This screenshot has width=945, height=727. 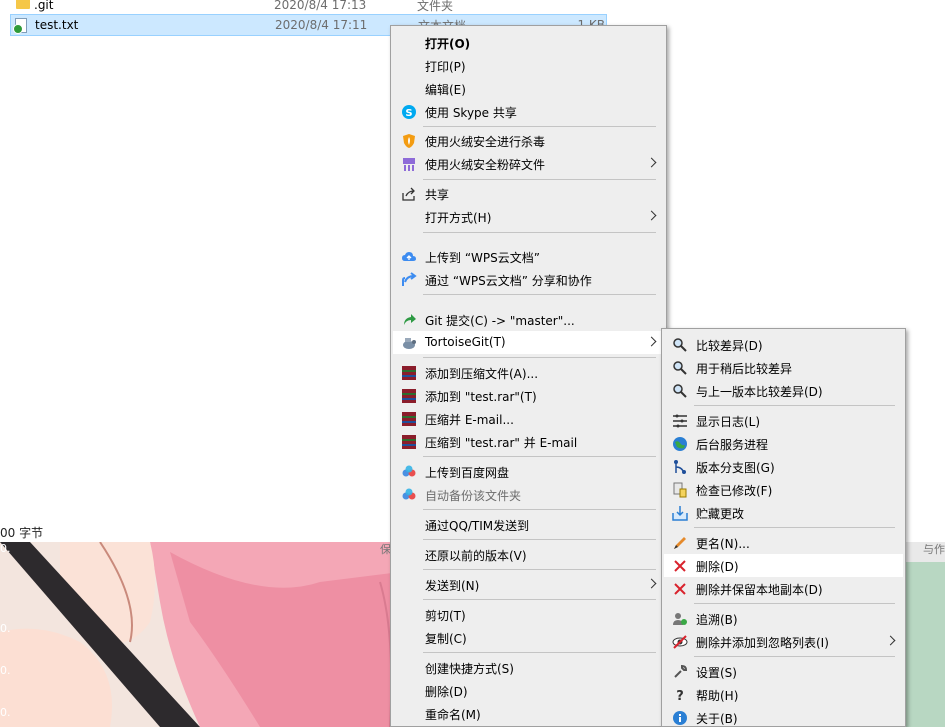 I want to click on file-name: test.txt, so click(x=57, y=25).